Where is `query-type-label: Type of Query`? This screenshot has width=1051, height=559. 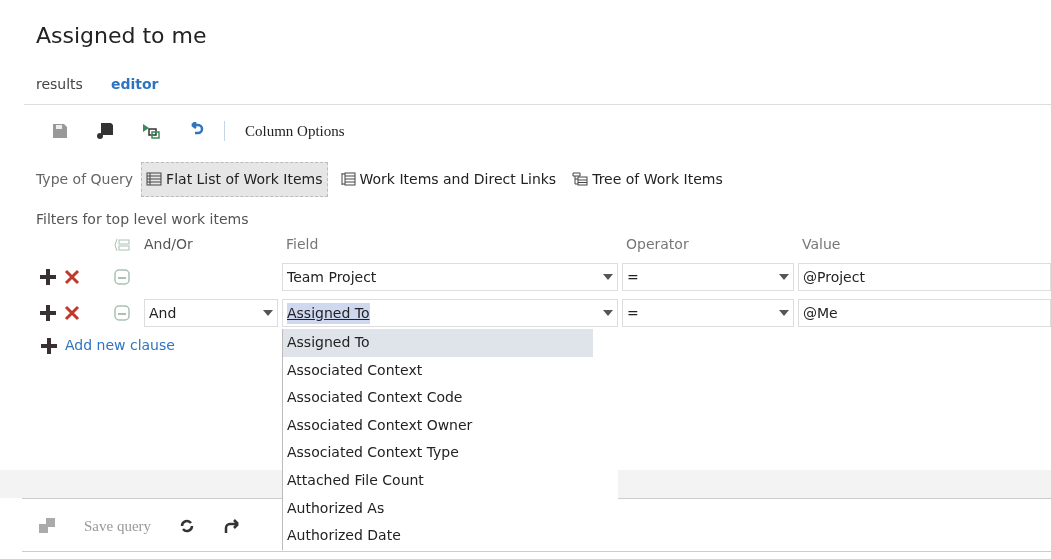
query-type-label: Type of Query is located at coordinates (85, 179).